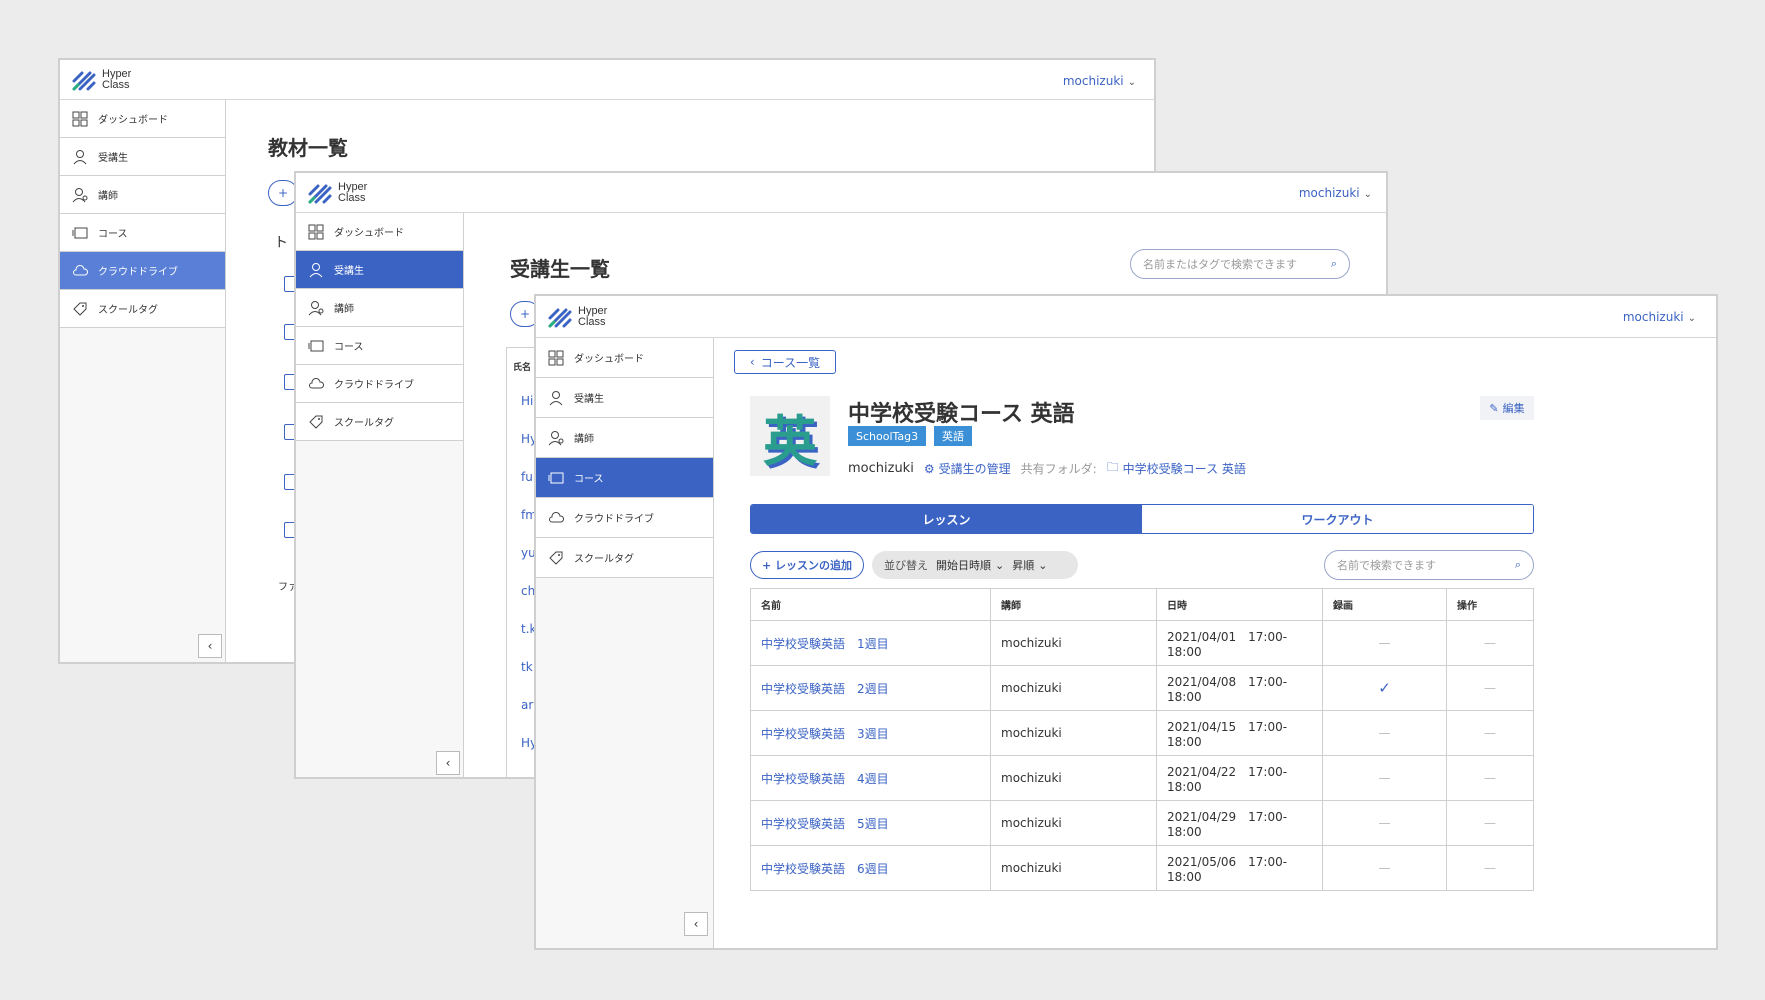 The image size is (1765, 1000). I want to click on student-row-link: tk, so click(527, 667).